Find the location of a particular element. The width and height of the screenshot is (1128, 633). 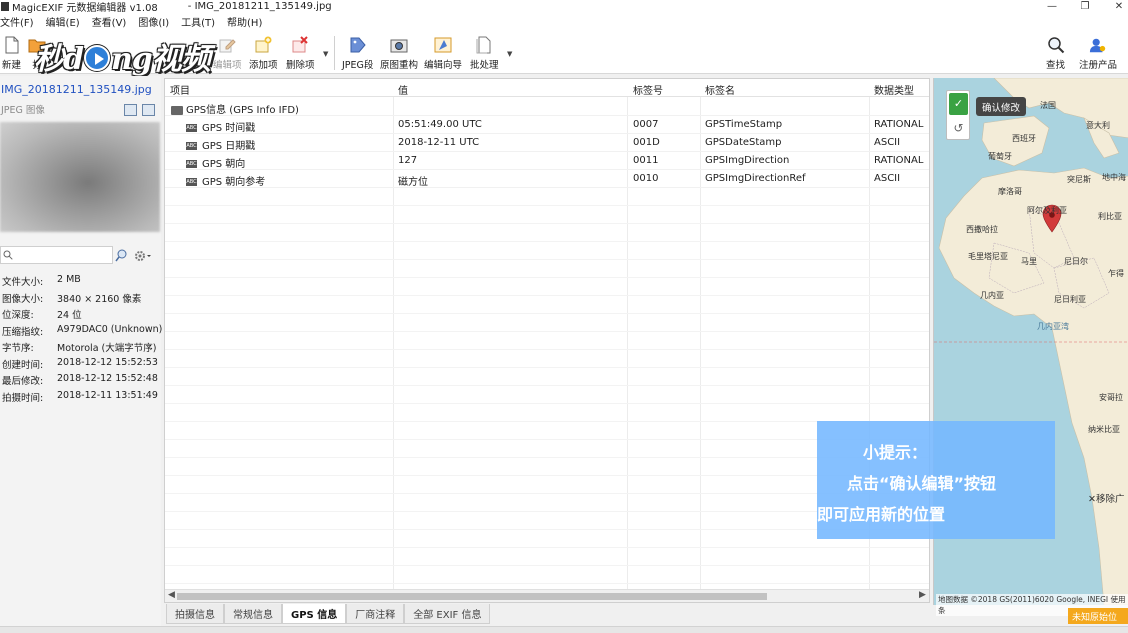

wizard-button: 编辑向导 is located at coordinates (443, 53).